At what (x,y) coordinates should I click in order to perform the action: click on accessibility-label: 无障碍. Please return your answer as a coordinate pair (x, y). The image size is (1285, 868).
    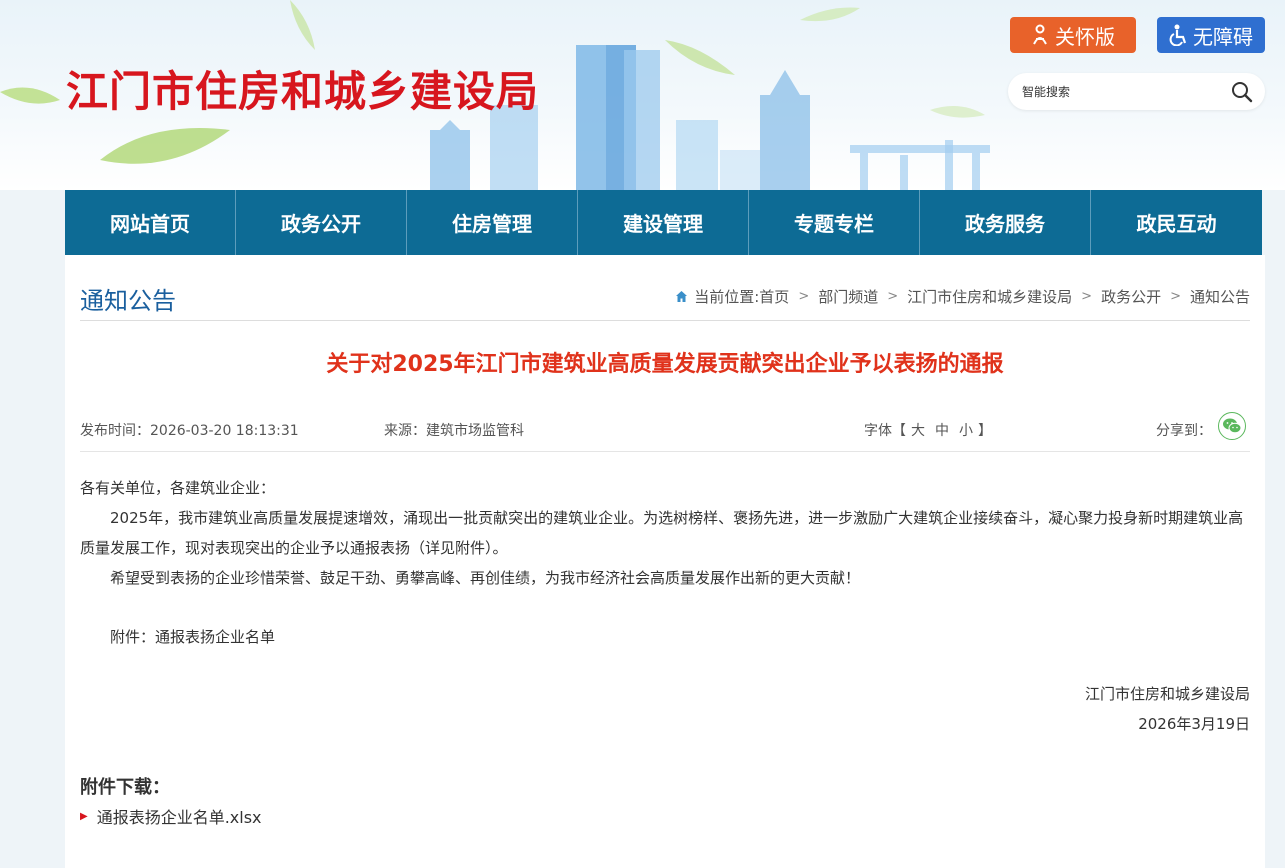
    Looking at the image, I should click on (1223, 36).